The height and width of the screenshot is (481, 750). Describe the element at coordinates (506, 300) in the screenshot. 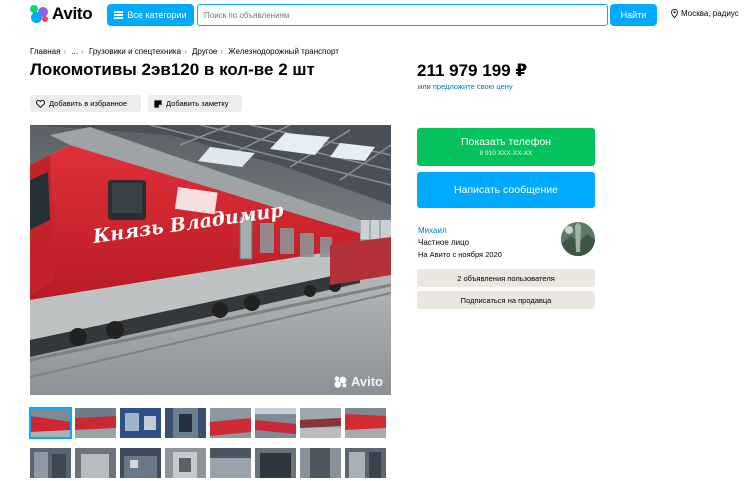

I see `subscribe-seller-button: Подписаться на продавца` at that location.